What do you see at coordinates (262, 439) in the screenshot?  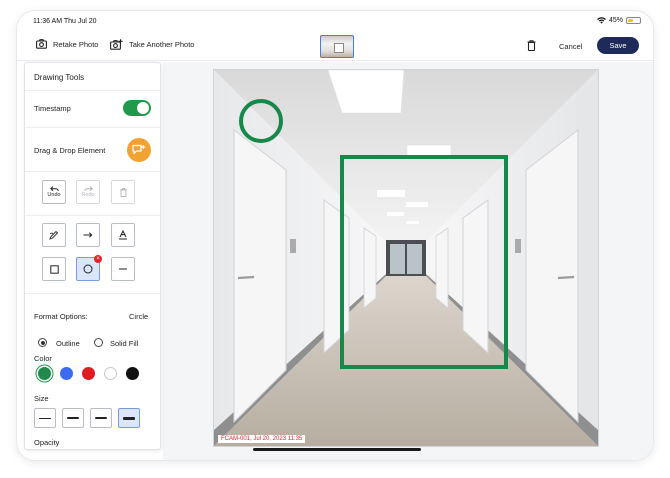 I see `timestamp-overlay: FCAM-001, Jul 20, 2023 11:35` at bounding box center [262, 439].